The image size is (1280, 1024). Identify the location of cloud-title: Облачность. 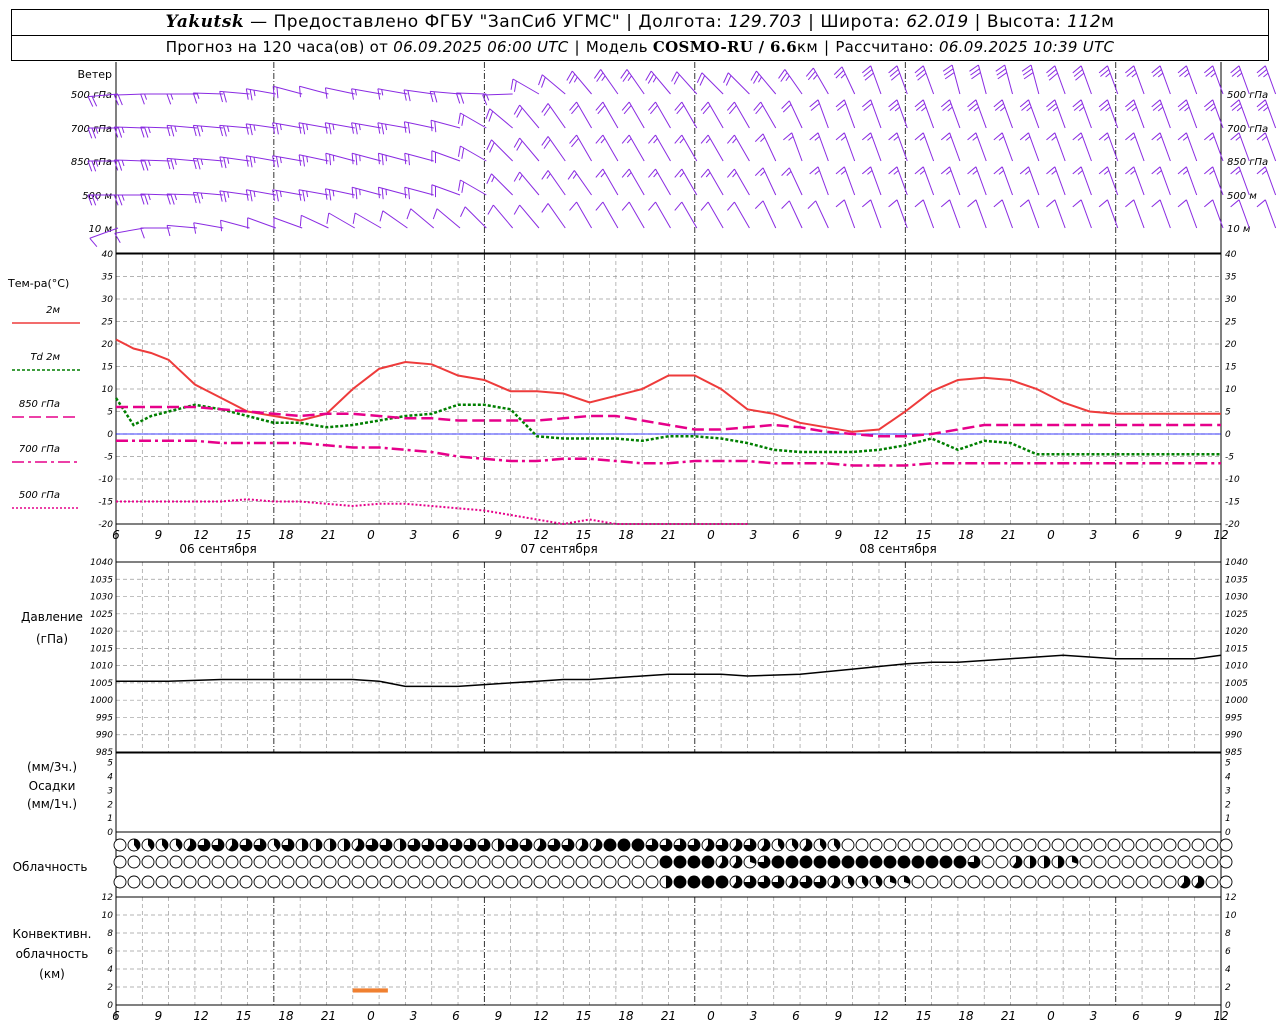
(50, 867).